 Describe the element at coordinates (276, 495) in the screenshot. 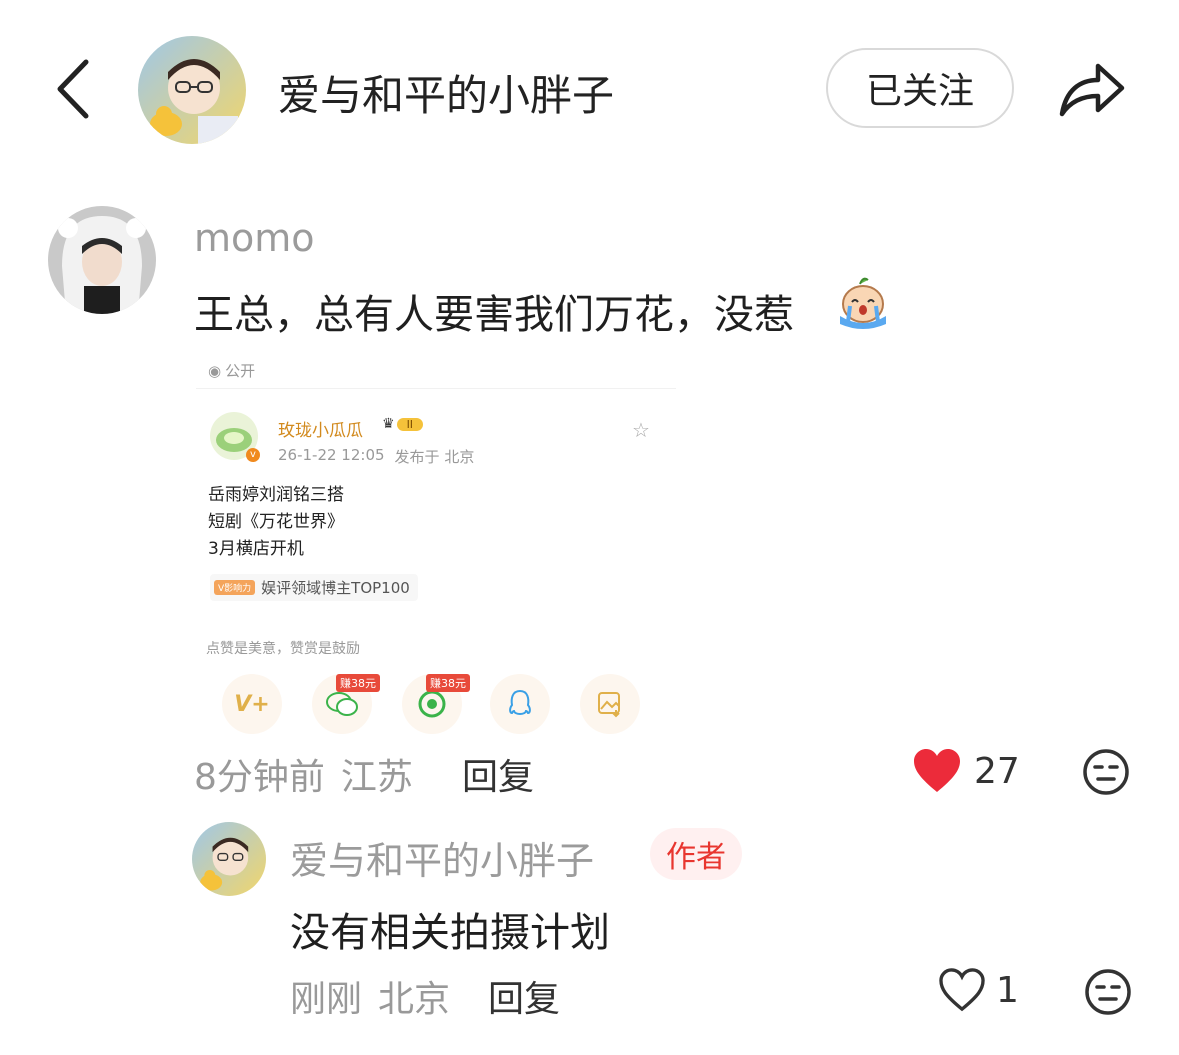

I see `embedded-line-1: 岳雨婷刘润铭三搭` at that location.